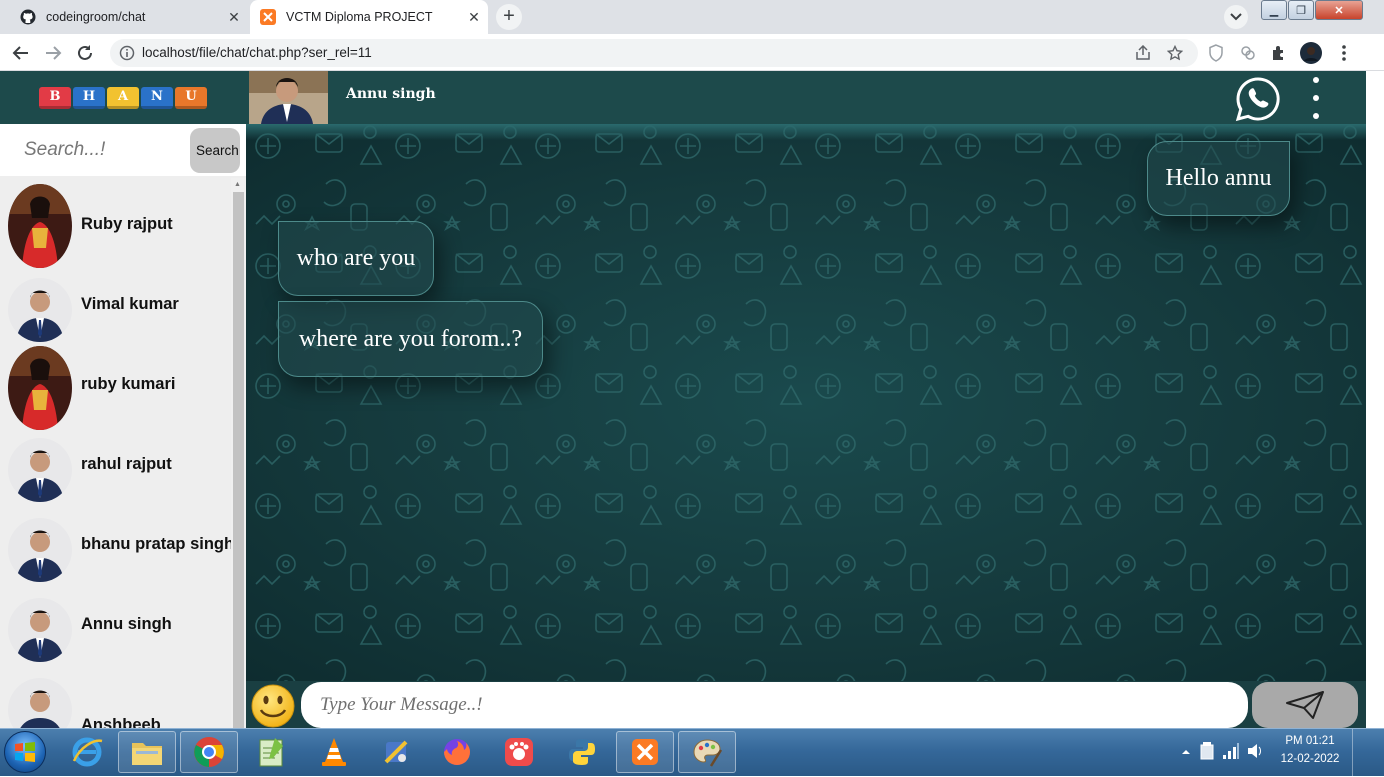 Image resolution: width=1384 pixels, height=777 pixels. Describe the element at coordinates (121, 722) in the screenshot. I see `contact-name: Anshbeeb` at that location.